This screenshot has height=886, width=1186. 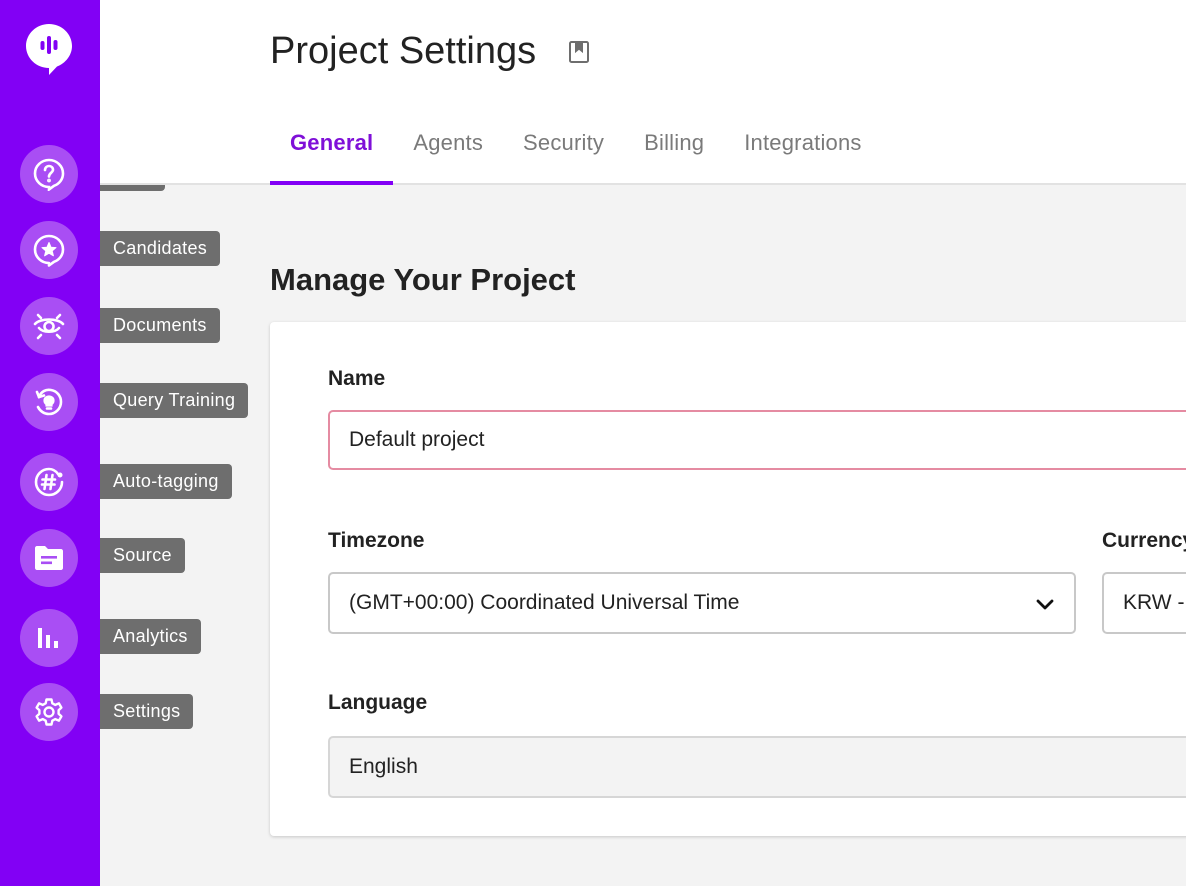 I want to click on tab-security: Security, so click(x=563, y=151).